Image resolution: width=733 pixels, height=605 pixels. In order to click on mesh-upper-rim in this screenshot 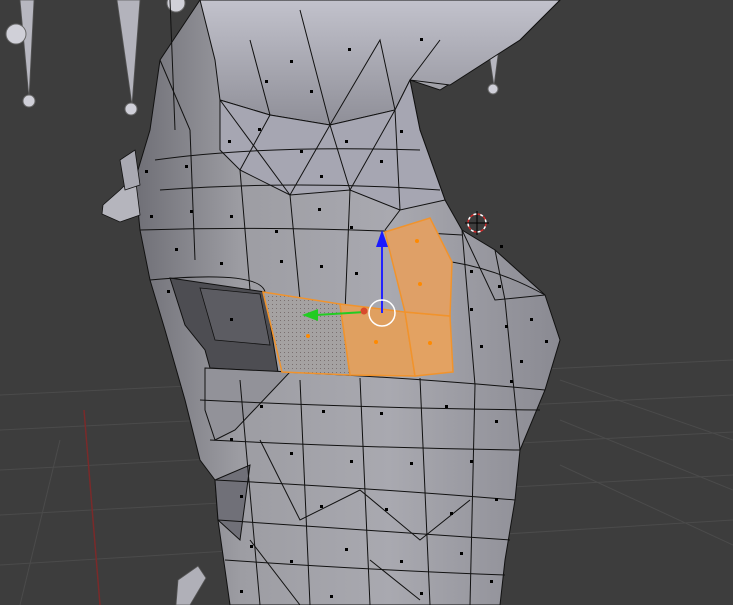, I will do `click(380, 63)`.